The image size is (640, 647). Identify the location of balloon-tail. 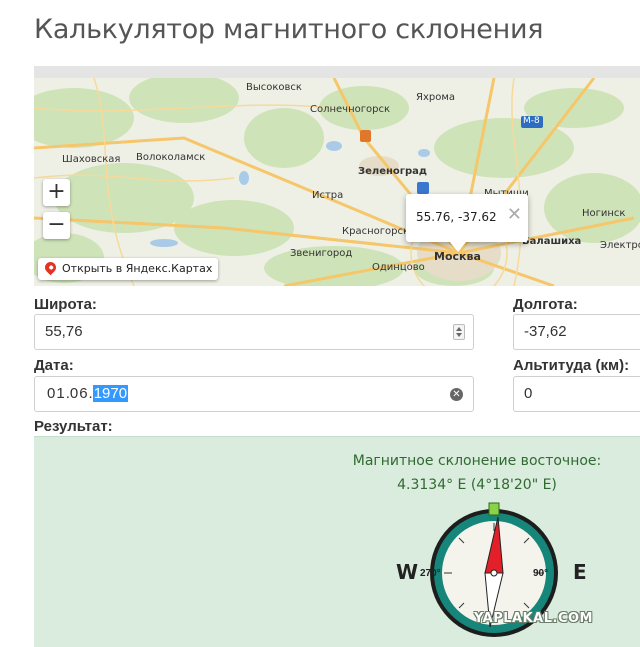
(458, 247).